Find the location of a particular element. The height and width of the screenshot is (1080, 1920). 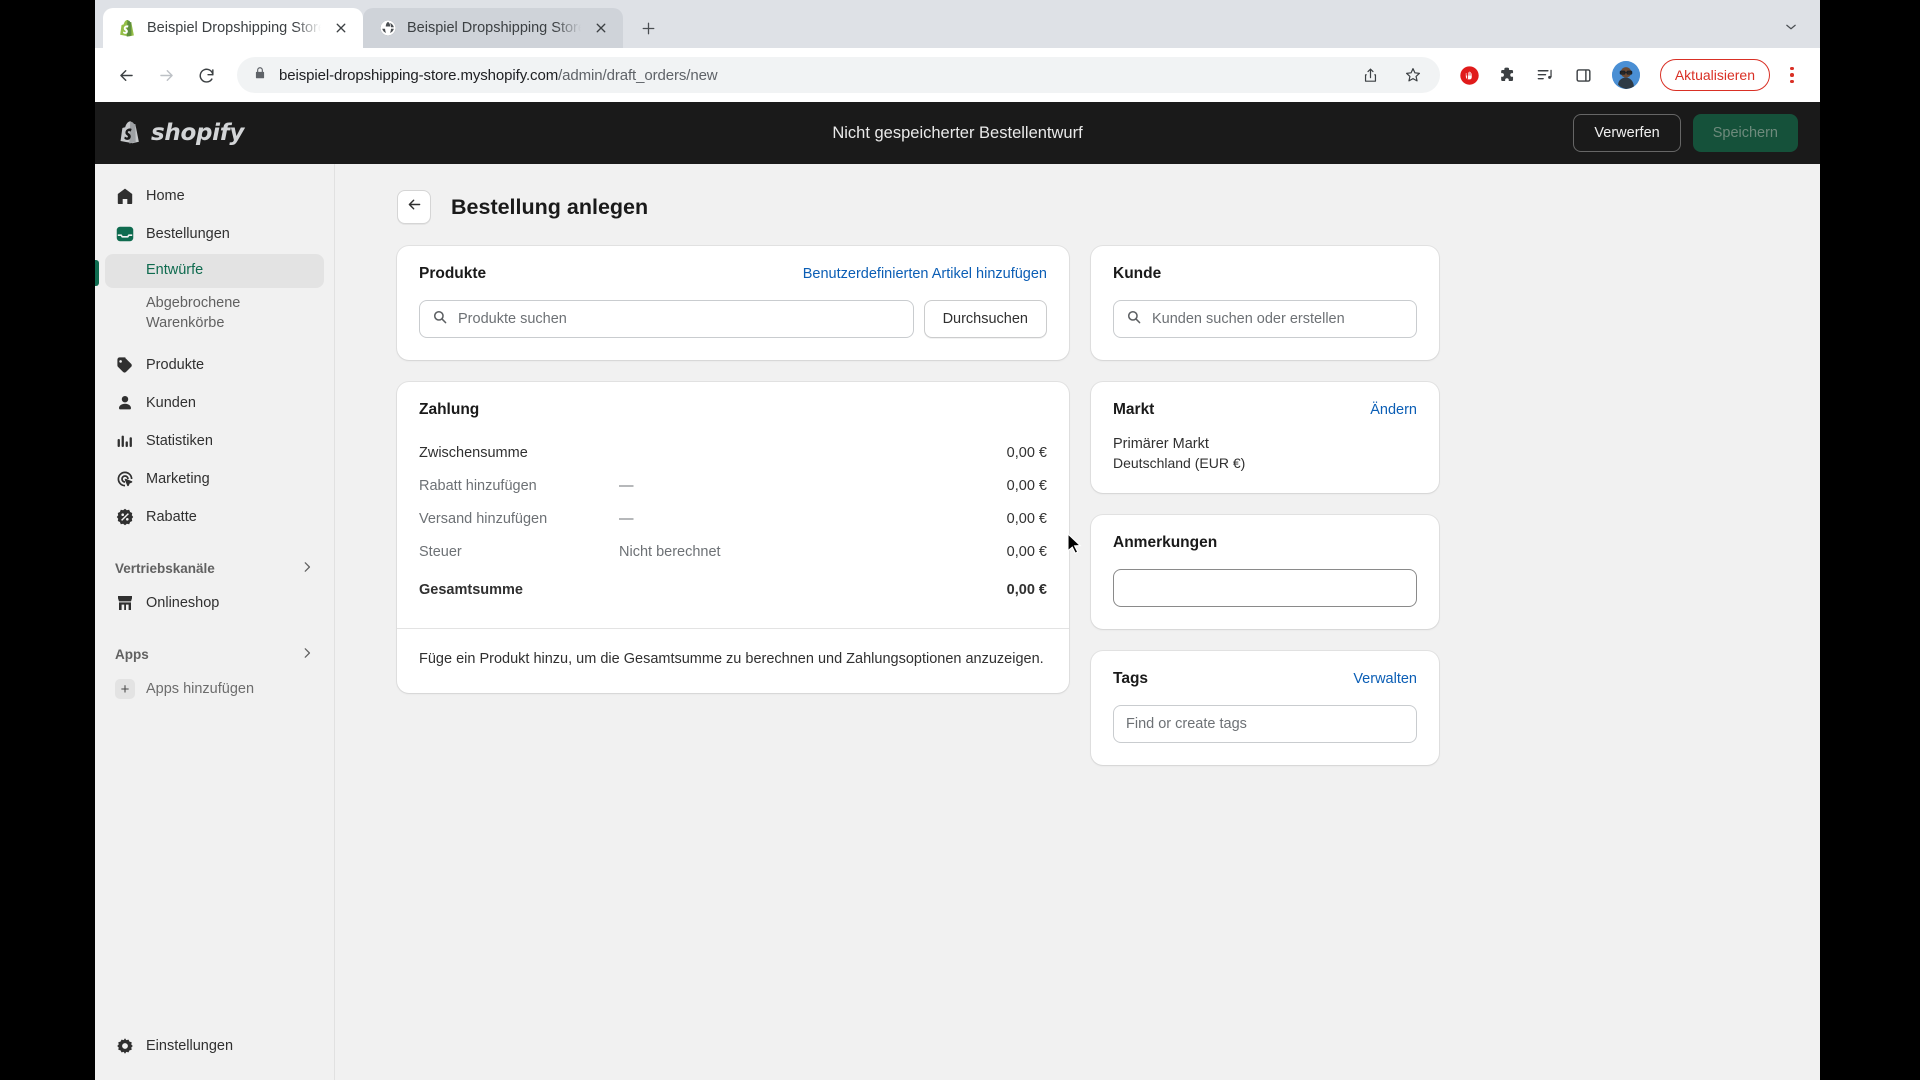

tags-input: Find or create tags is located at coordinates (1265, 724).